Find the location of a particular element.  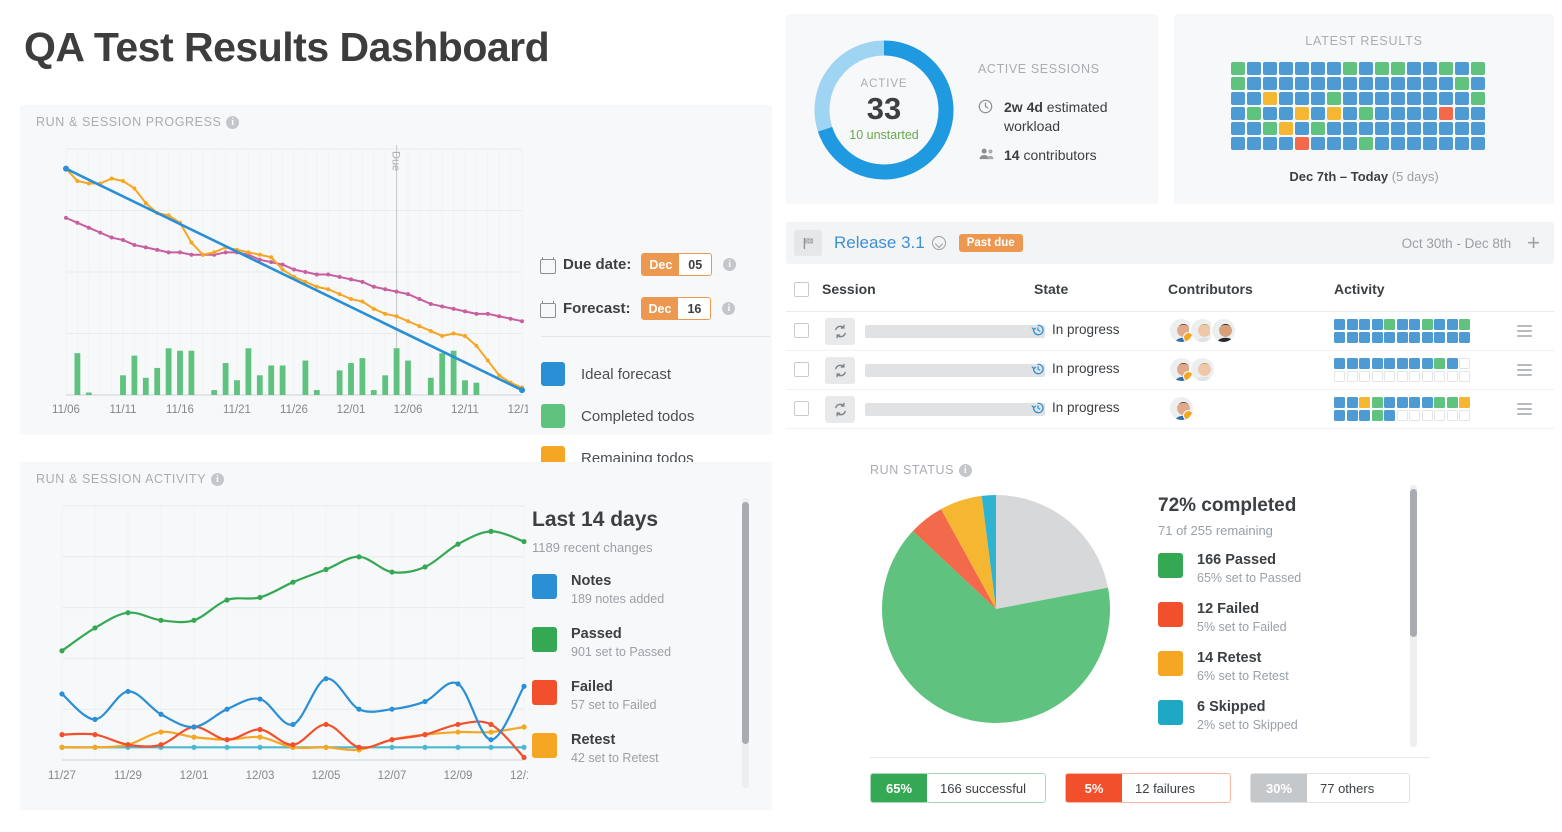

release-name: Release 3.1 is located at coordinates (879, 243).